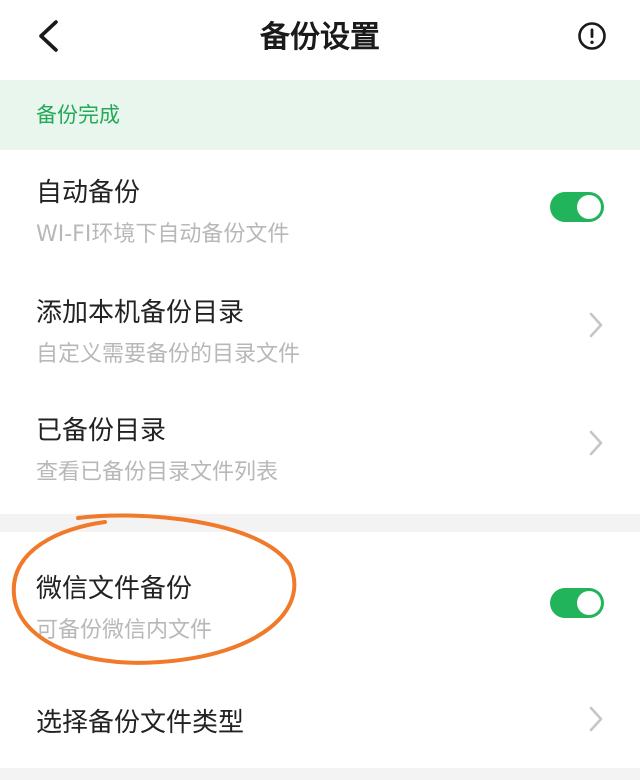  I want to click on info-button, so click(592, 36).